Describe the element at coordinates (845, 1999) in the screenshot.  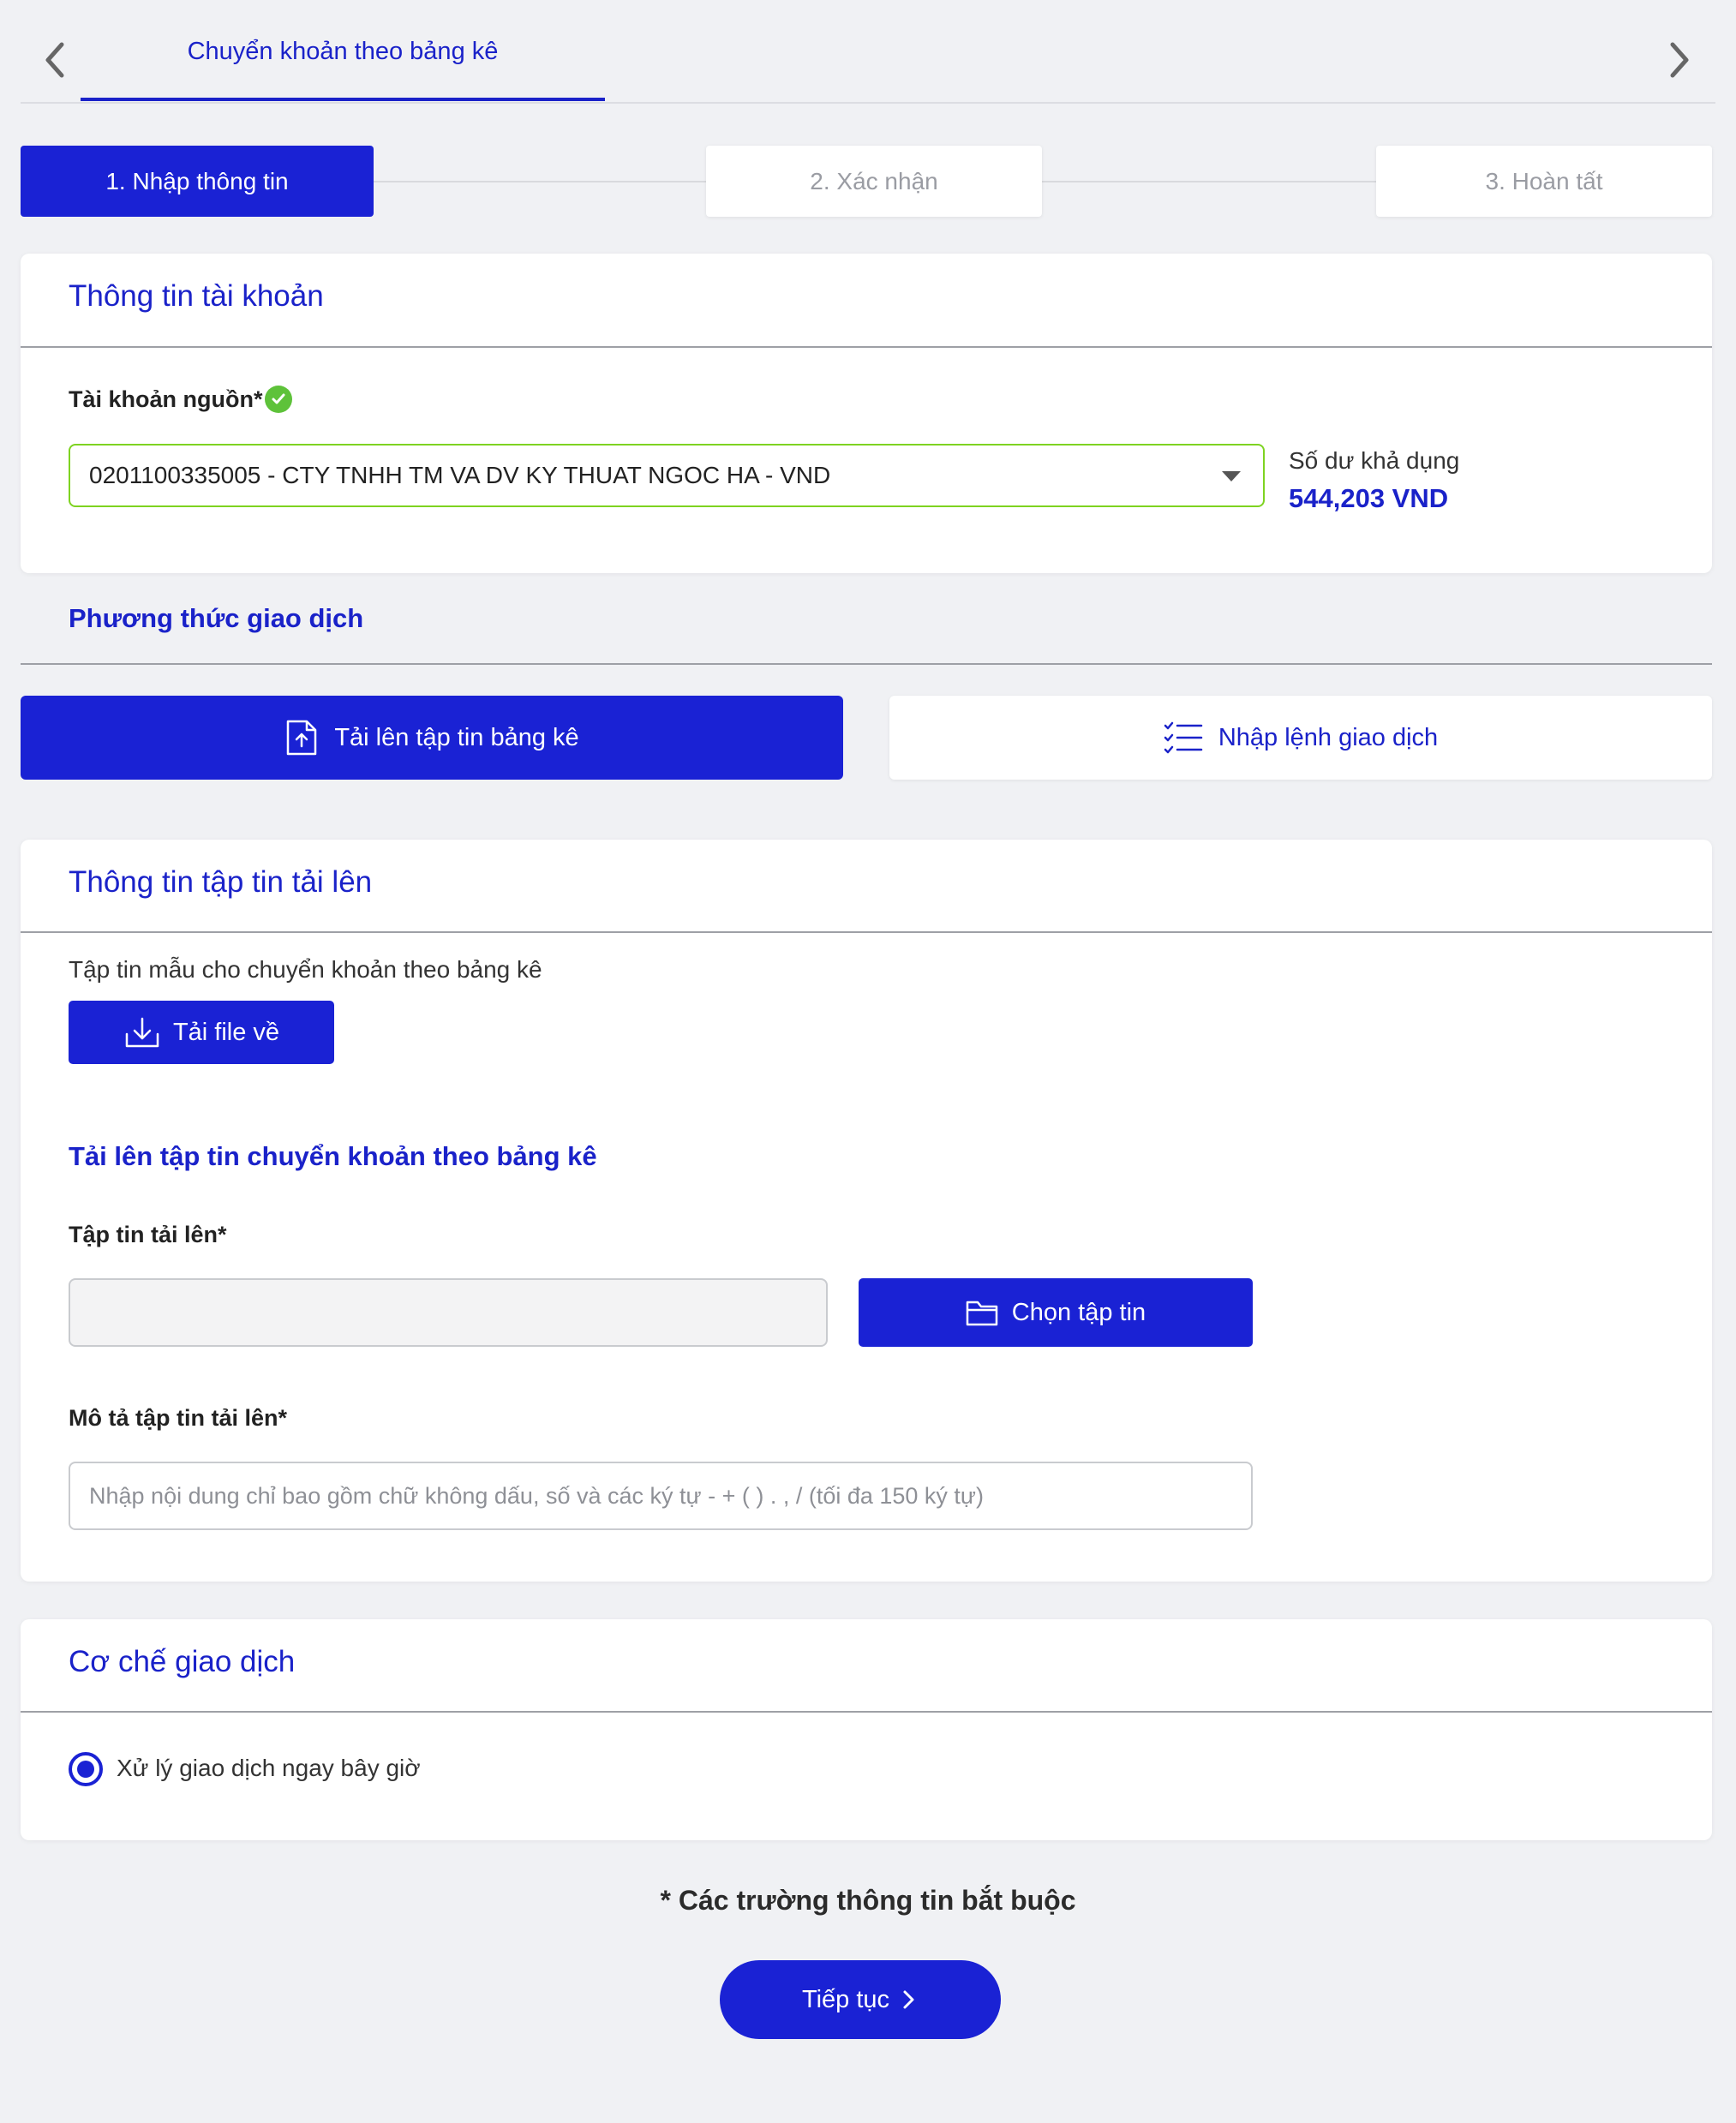
I see `continue-label: Tiếp tục` at that location.